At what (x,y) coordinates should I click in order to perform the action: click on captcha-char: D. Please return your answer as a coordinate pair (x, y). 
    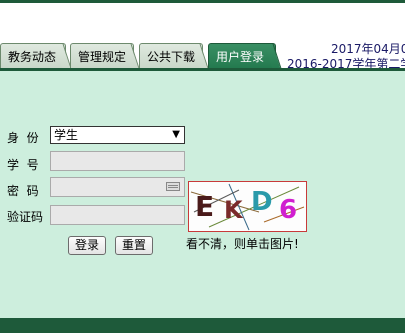
    Looking at the image, I should click on (262, 202).